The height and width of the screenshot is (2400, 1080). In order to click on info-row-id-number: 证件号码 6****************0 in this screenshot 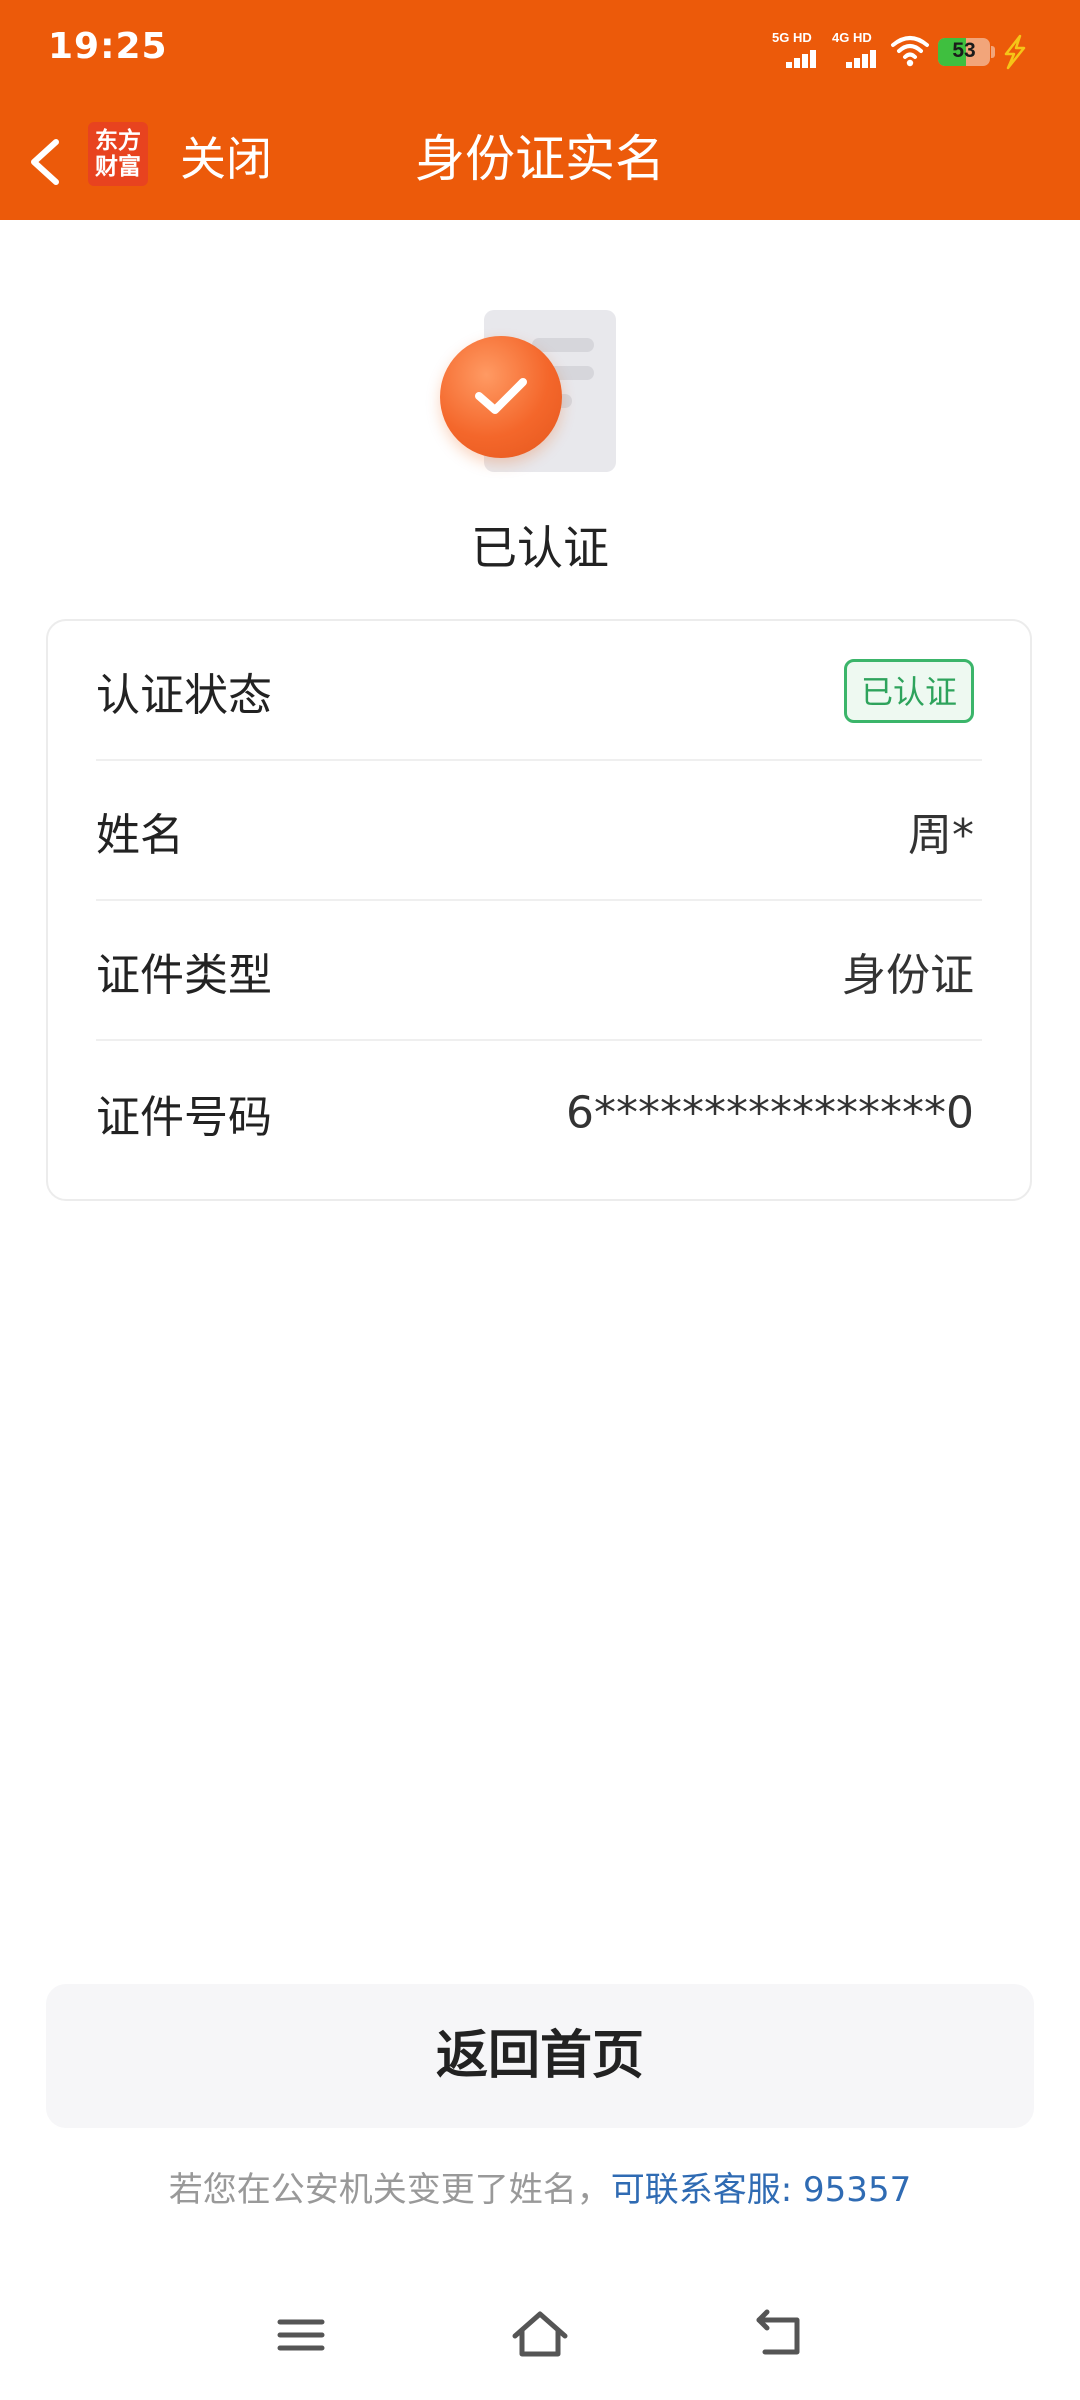, I will do `click(539, 1113)`.